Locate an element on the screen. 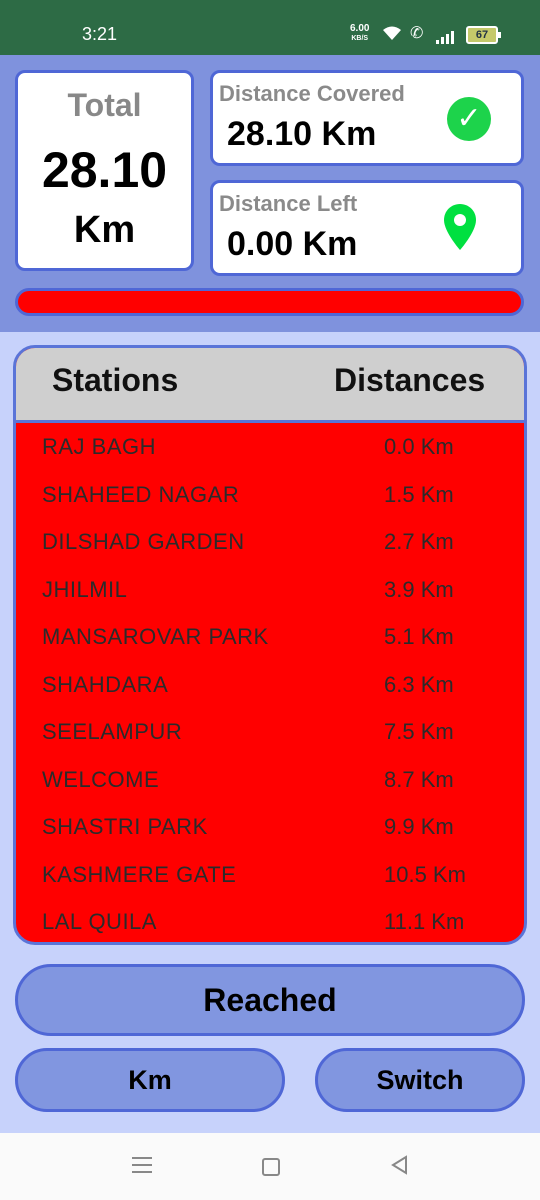  station-distance: 10.5 Km is located at coordinates (425, 874).